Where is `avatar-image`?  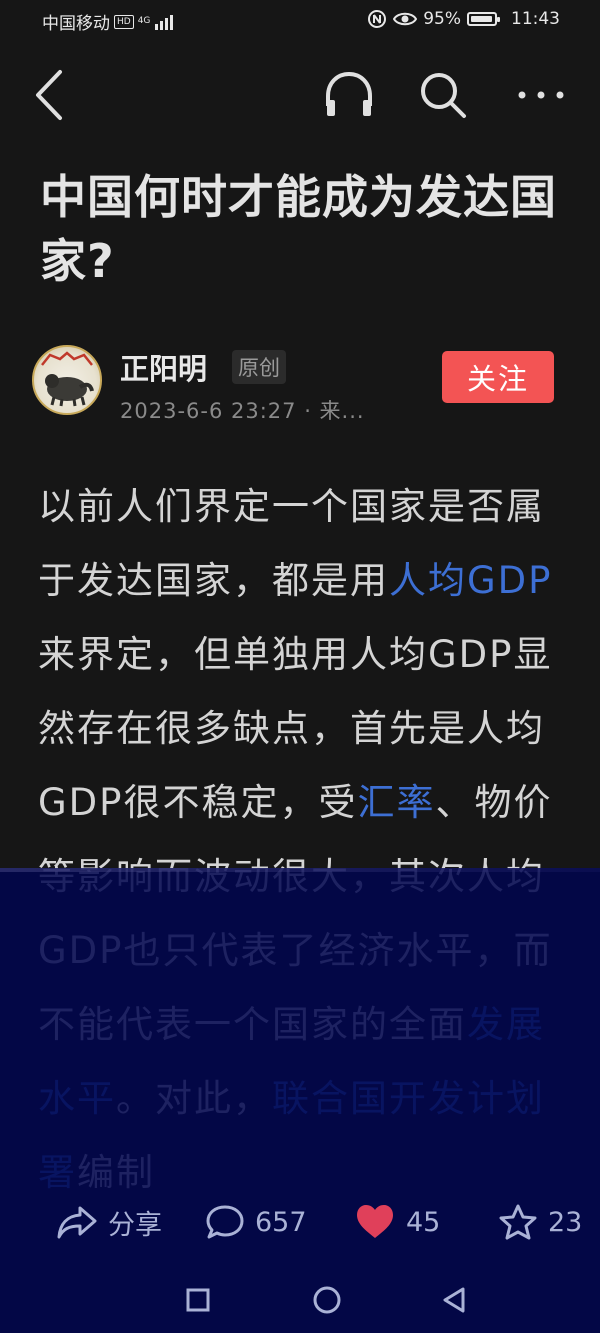
avatar-image is located at coordinates (67, 379).